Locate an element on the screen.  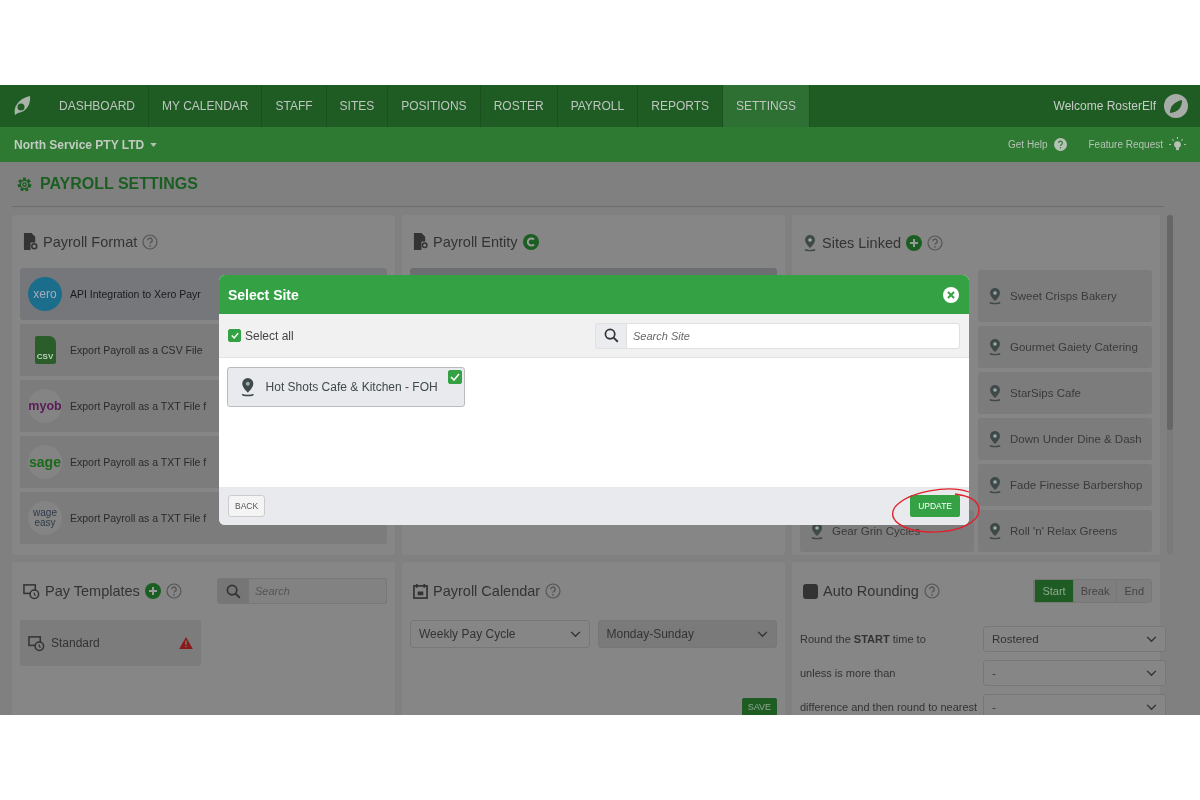
site-card: StarSips Cafe is located at coordinates (1065, 393).